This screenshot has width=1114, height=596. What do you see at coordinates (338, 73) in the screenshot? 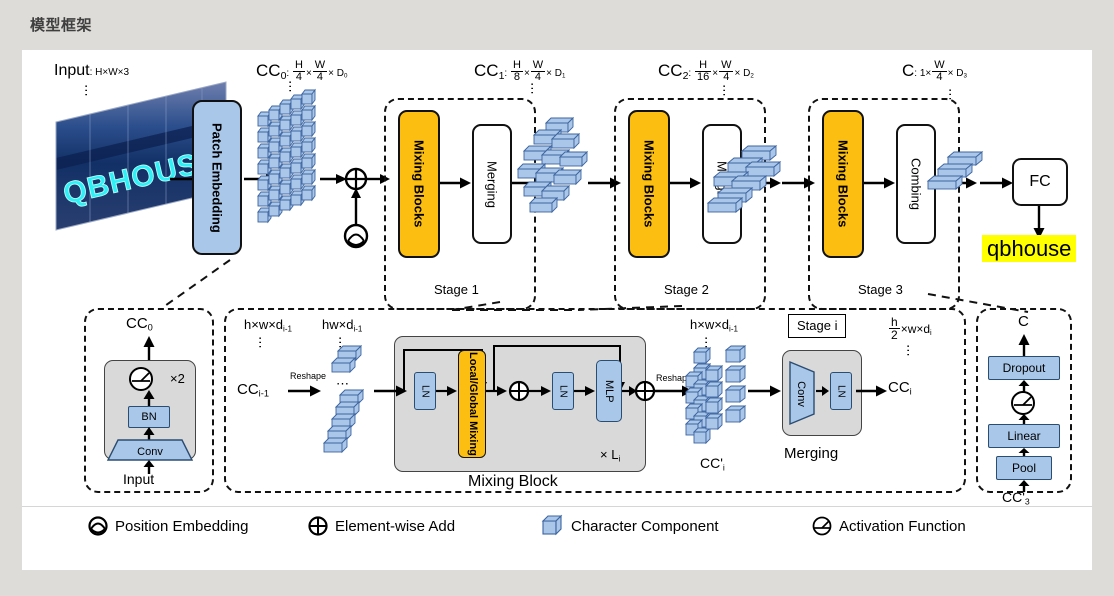
I see `cc0-tail: × D0` at bounding box center [338, 73].